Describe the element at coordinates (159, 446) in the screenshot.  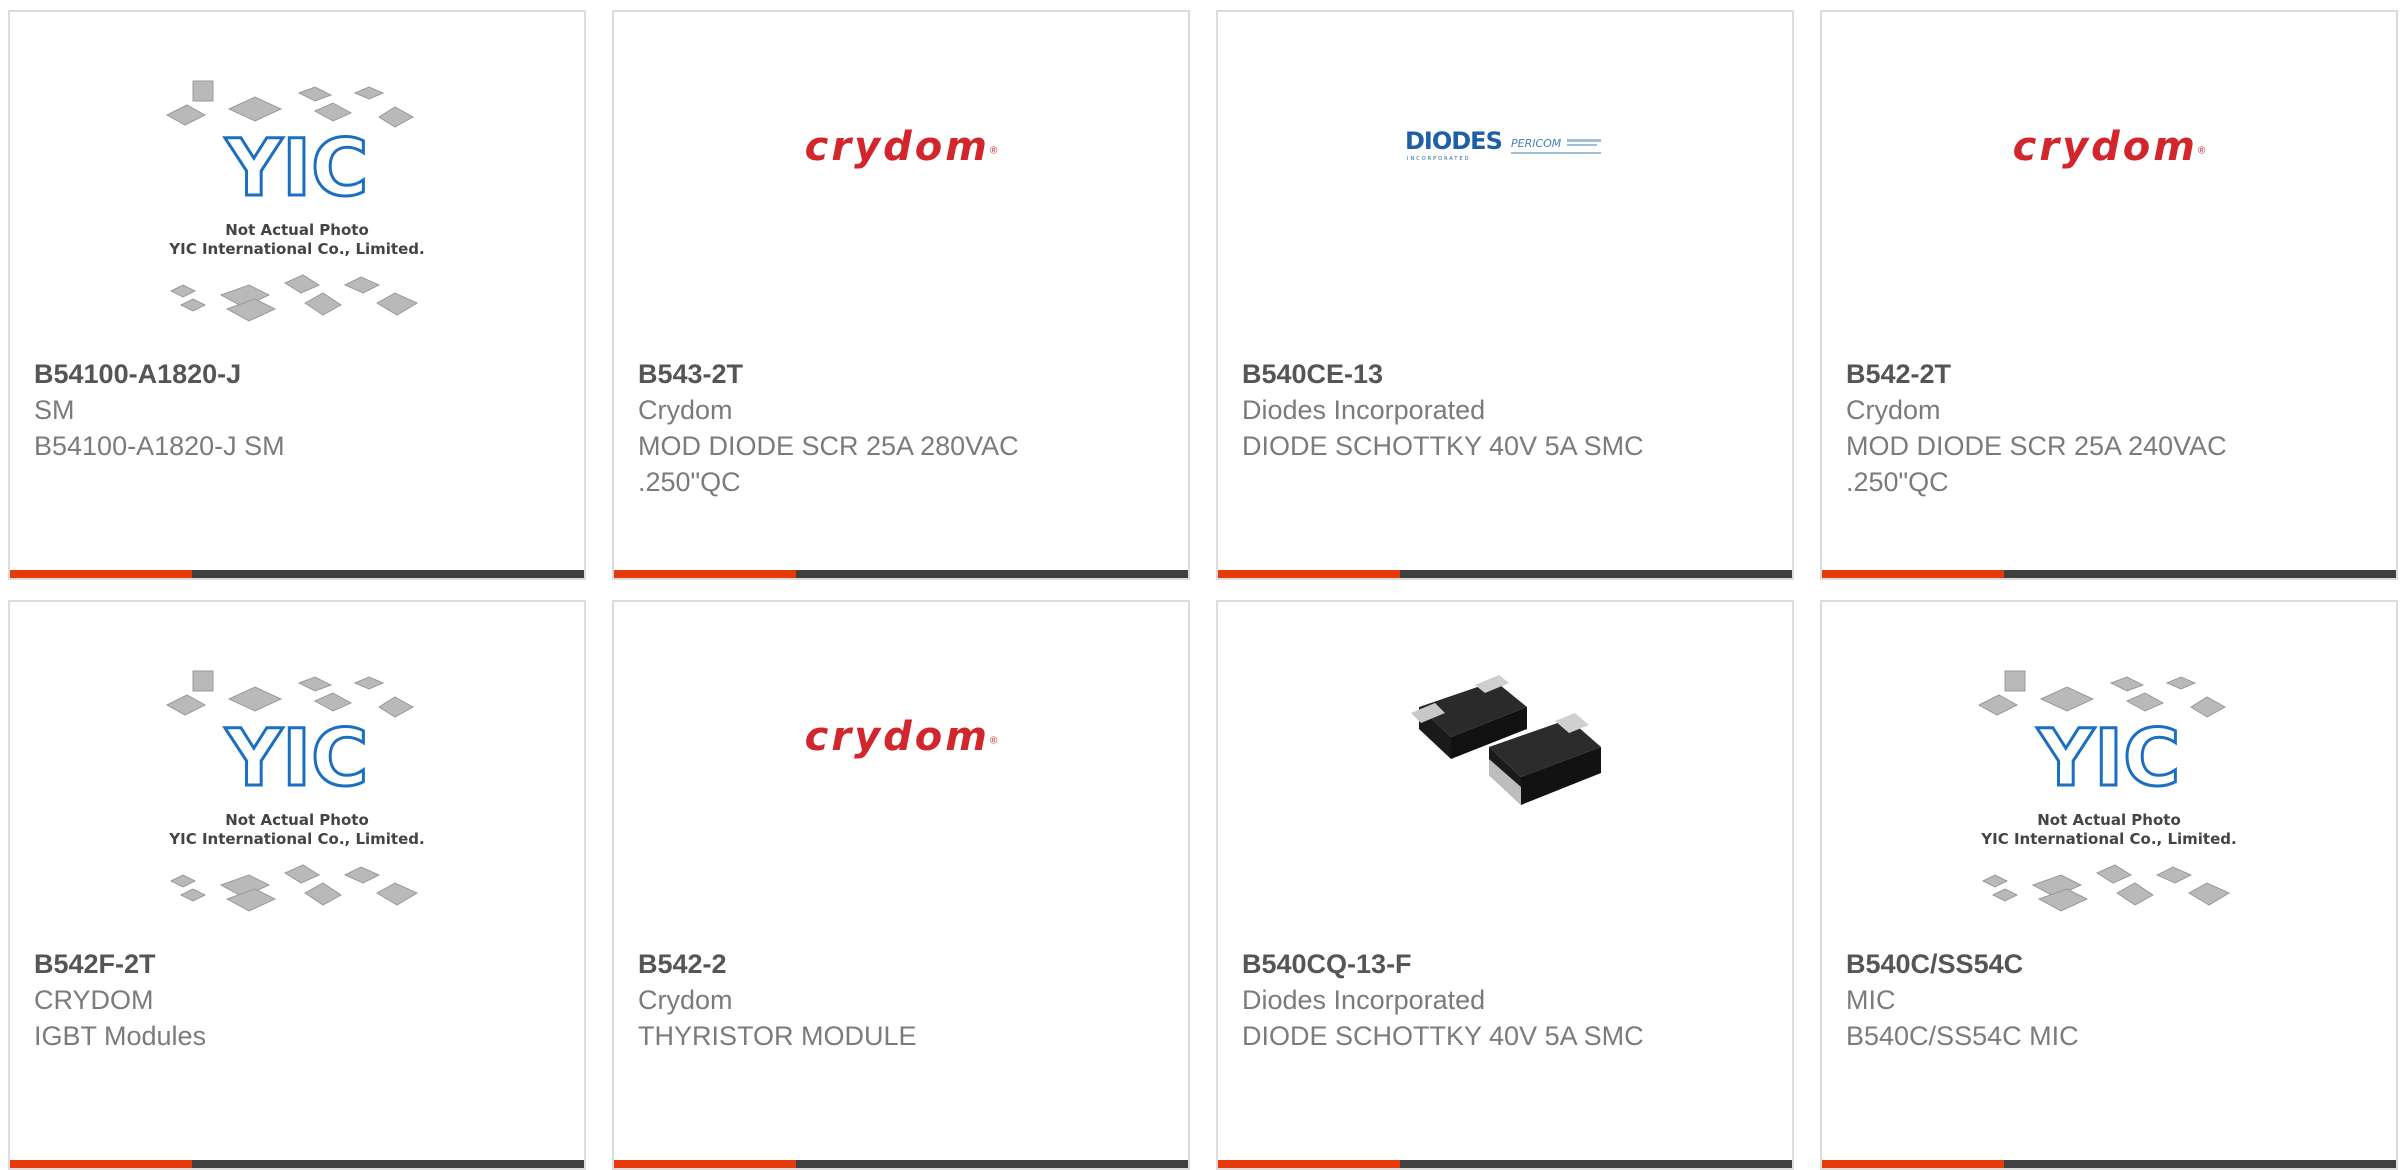
I see `description: B54100-A1820-J SM` at that location.